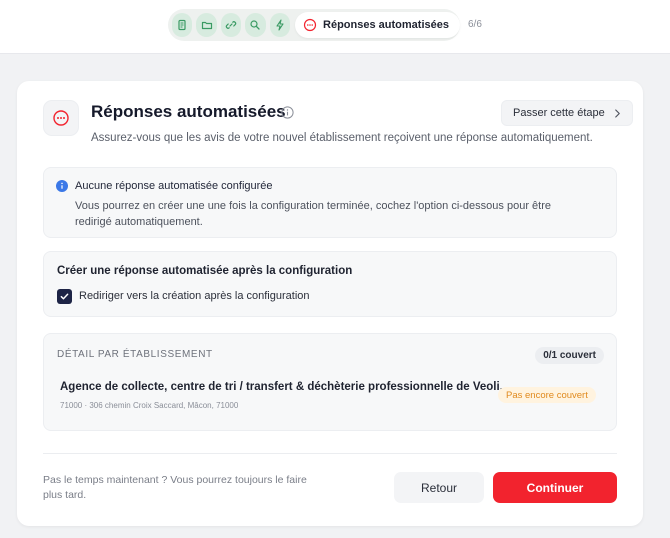  I want to click on step-active-auto-replies: Réponses automatisées, so click(377, 25).